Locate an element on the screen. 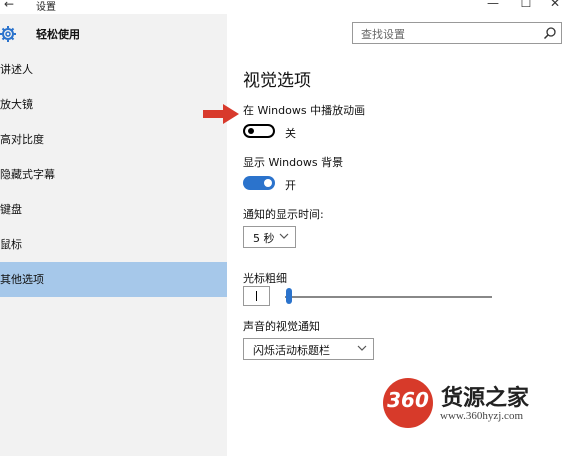  title-bar: ← 设置 — ☐ ✕ is located at coordinates (281, 7).